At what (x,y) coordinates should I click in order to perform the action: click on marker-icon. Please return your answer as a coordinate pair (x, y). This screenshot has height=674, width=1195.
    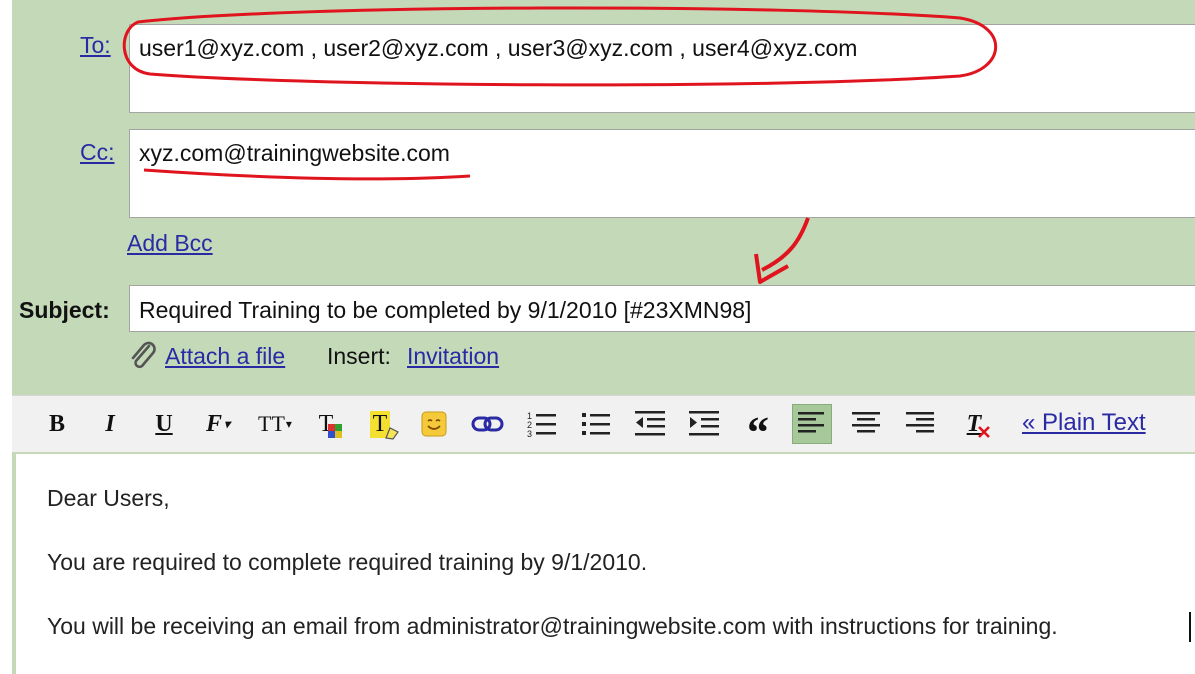
    Looking at the image, I should click on (392, 433).